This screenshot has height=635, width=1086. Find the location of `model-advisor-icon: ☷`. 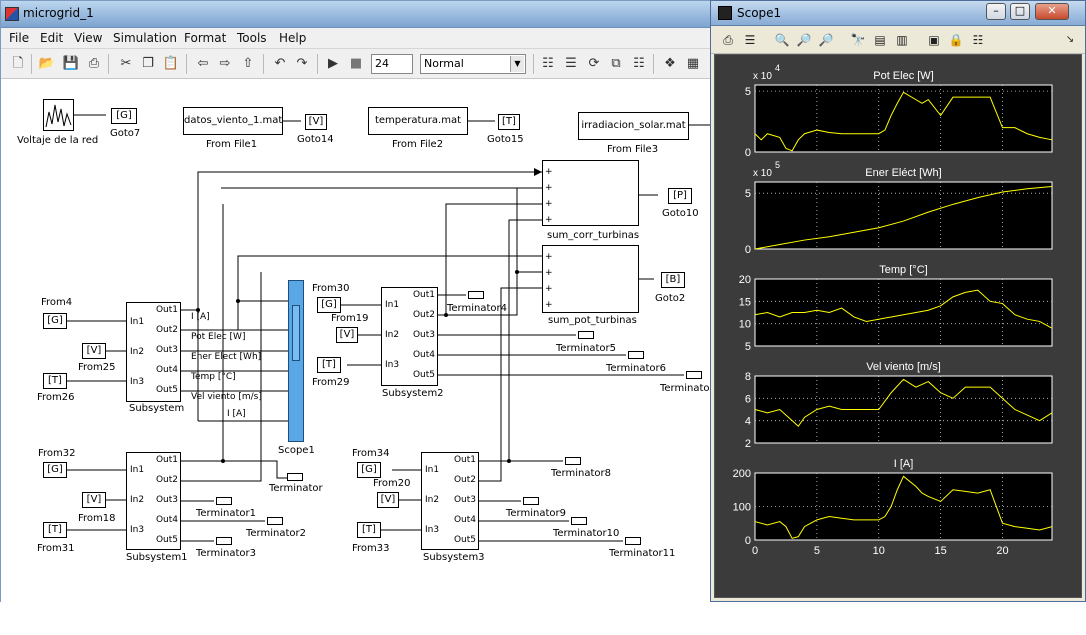

model-advisor-icon: ☷ is located at coordinates (639, 64).